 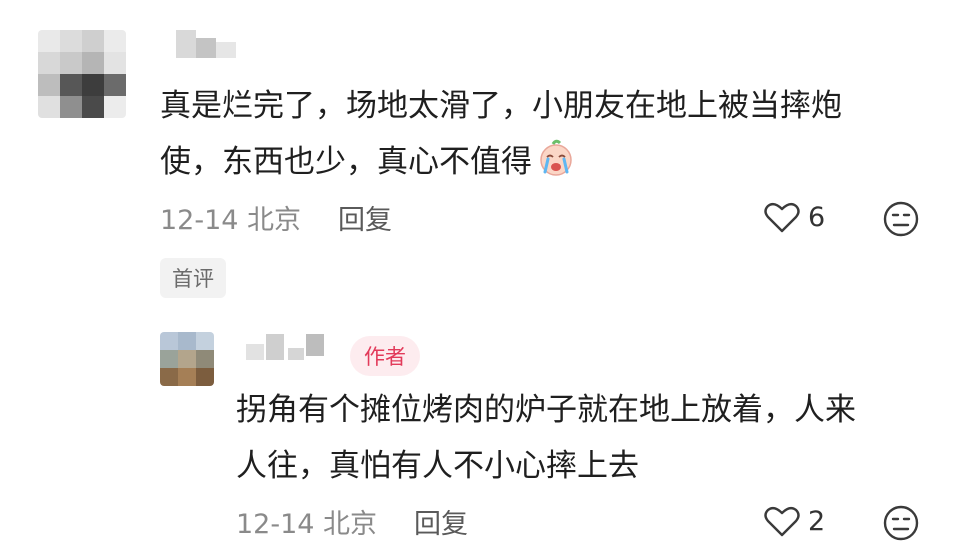 What do you see at coordinates (437, 466) in the screenshot?
I see `comment-text-line: 人往，真怕有人不小心摔上去` at bounding box center [437, 466].